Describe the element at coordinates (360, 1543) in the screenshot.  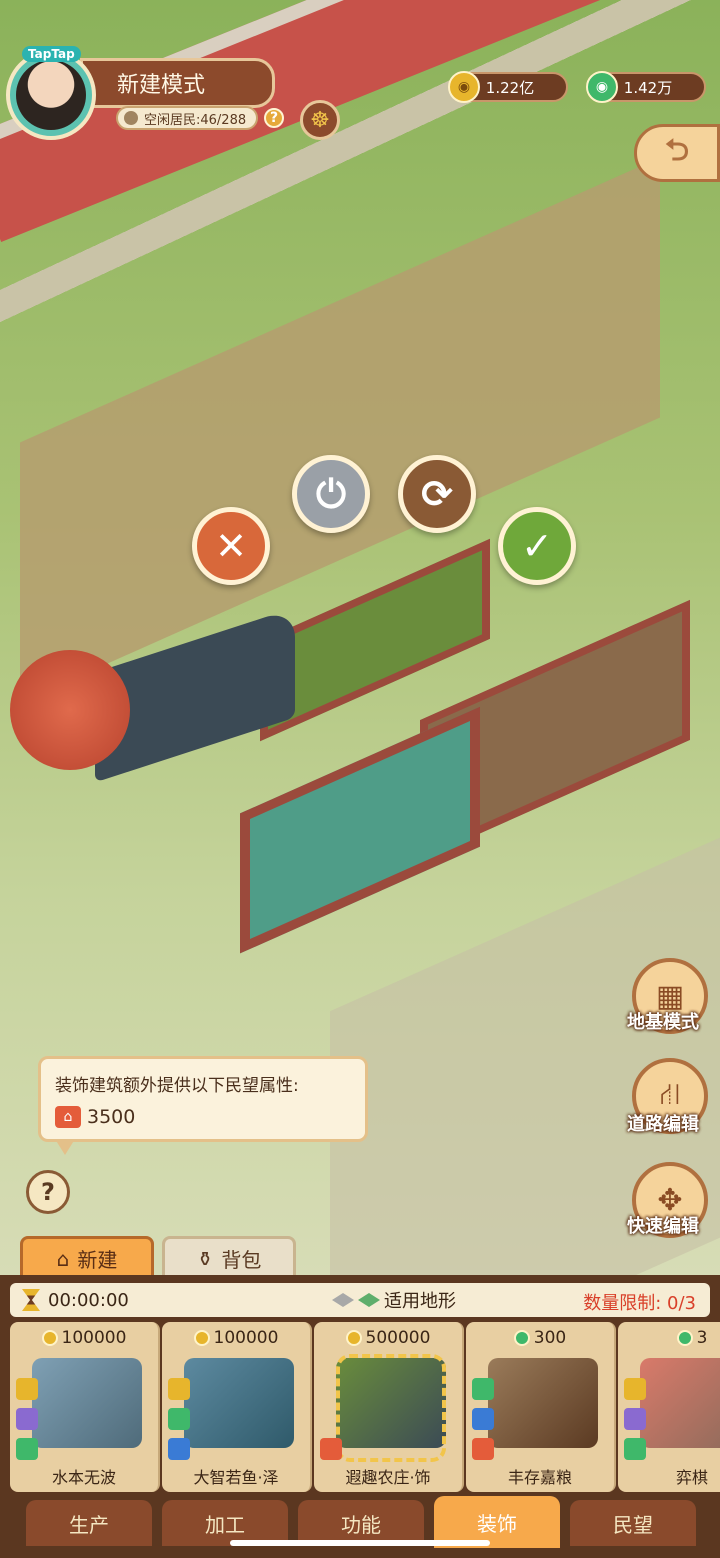
I see `home-indicator` at that location.